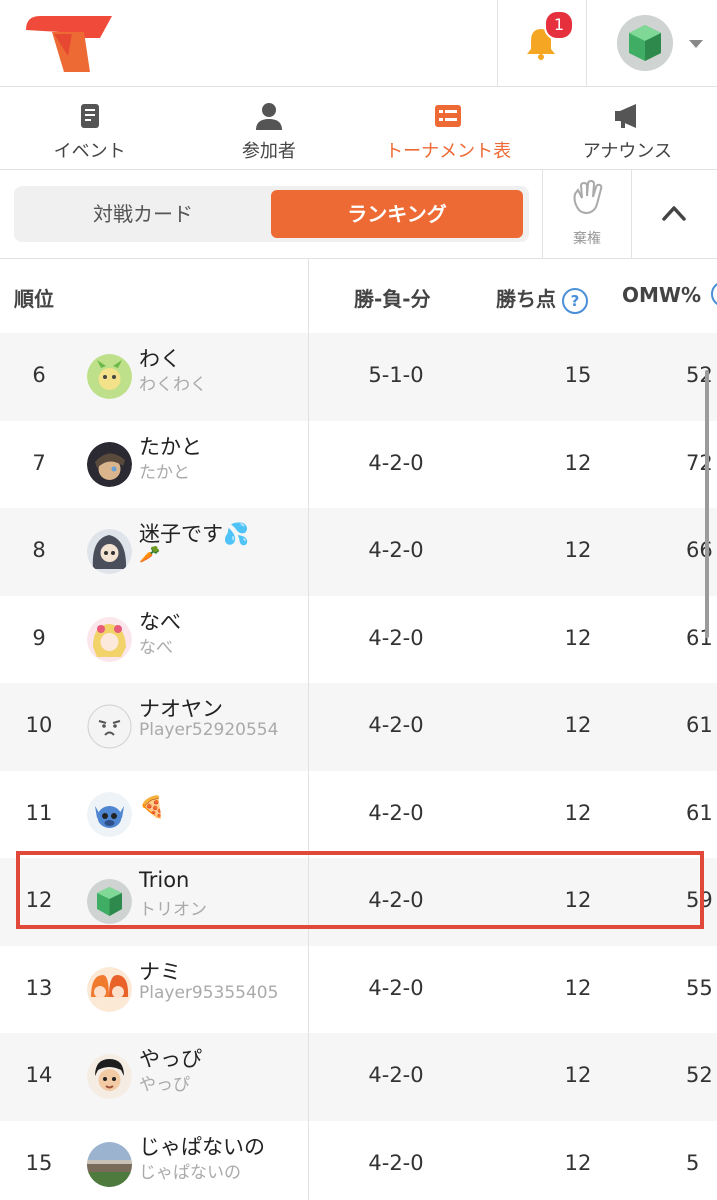 The height and width of the screenshot is (1200, 717). What do you see at coordinates (358, 902) in the screenshot?
I see `table-row-highlighted: 12 Trion トリオン 4-2-0 12 59` at bounding box center [358, 902].